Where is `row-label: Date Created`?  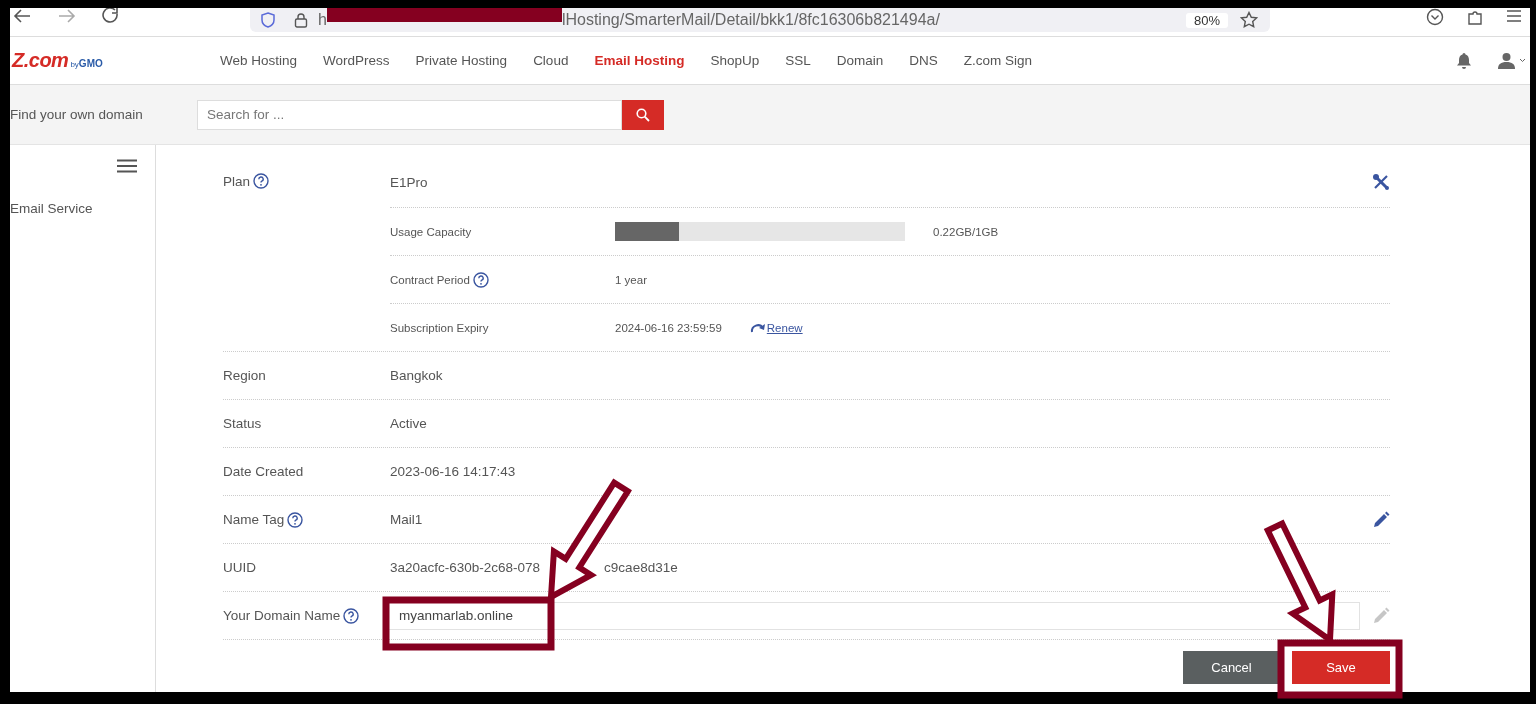
row-label: Date Created is located at coordinates (263, 471).